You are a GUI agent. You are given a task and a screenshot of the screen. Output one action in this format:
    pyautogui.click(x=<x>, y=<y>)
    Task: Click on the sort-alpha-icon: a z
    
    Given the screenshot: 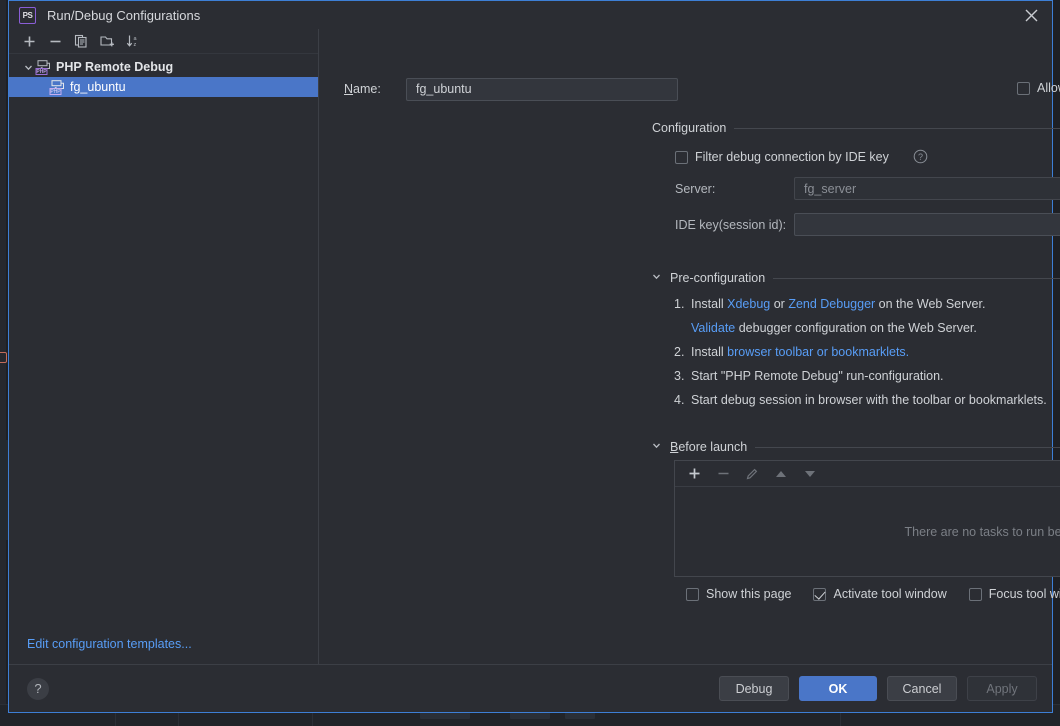 What is the action you would take?
    pyautogui.click(x=133, y=41)
    